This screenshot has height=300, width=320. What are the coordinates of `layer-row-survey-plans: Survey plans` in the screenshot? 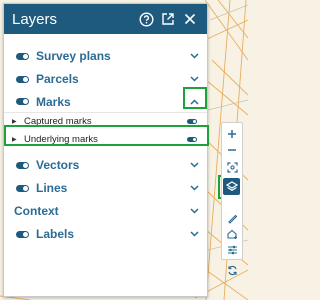 It's located at (105, 56).